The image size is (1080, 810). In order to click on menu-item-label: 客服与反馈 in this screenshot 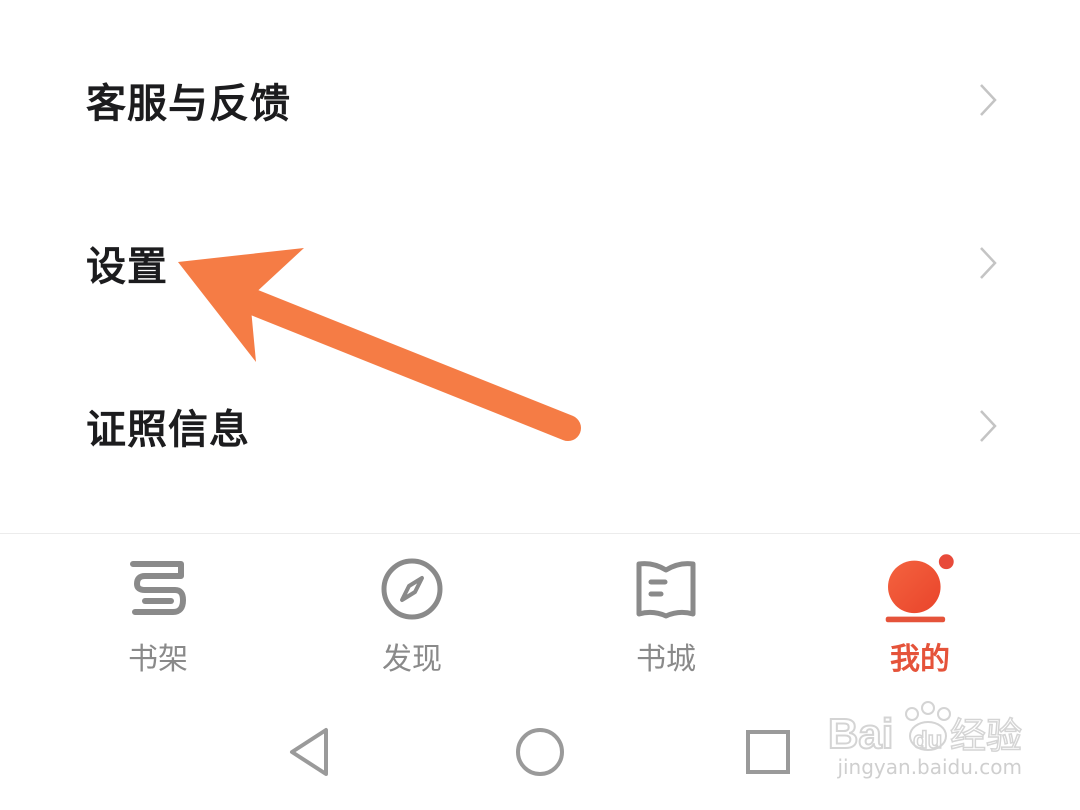, I will do `click(188, 104)`.